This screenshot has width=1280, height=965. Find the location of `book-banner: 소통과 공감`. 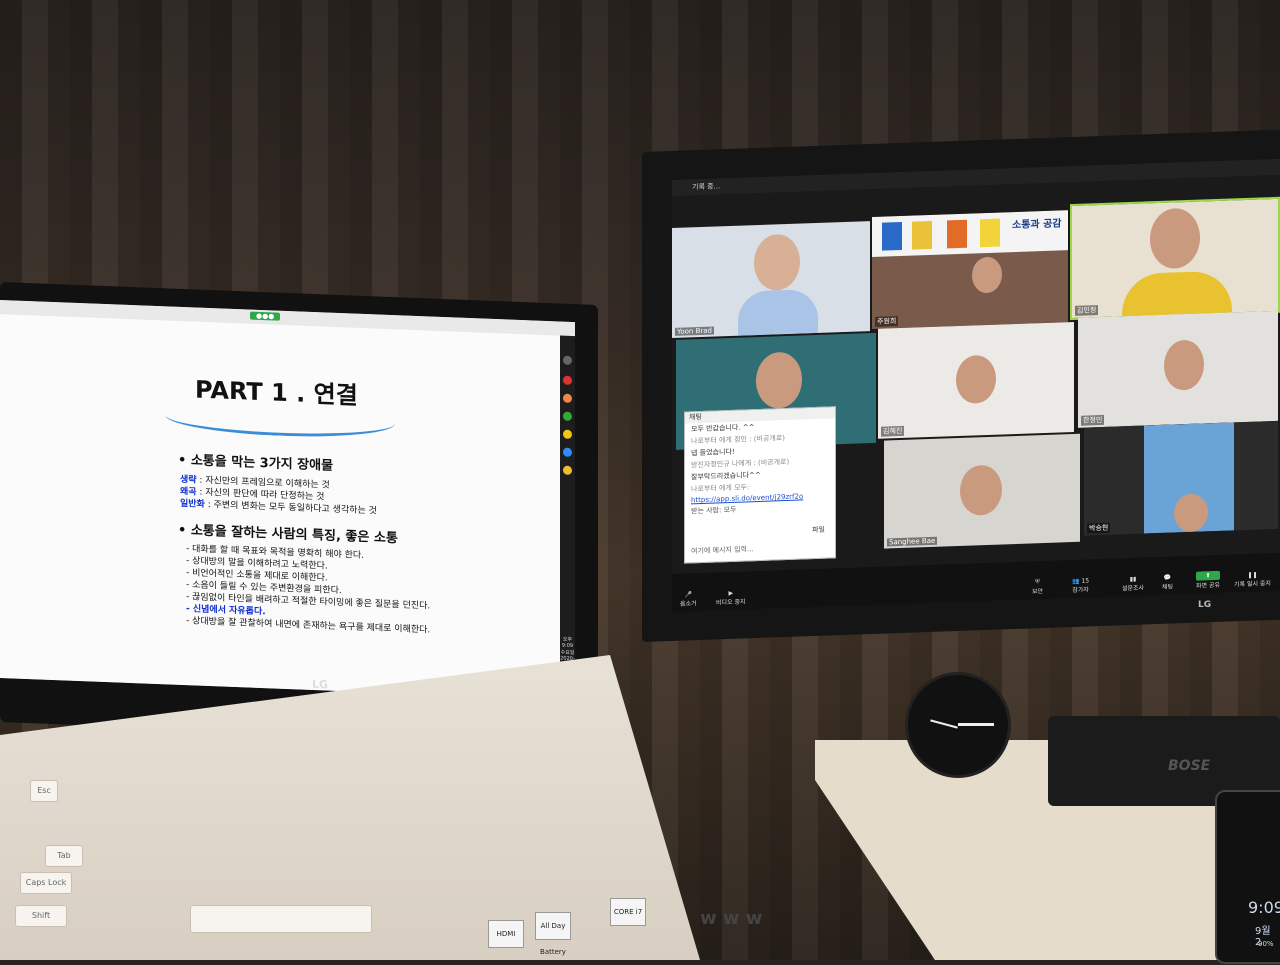

book-banner: 소통과 공감 is located at coordinates (970, 233).